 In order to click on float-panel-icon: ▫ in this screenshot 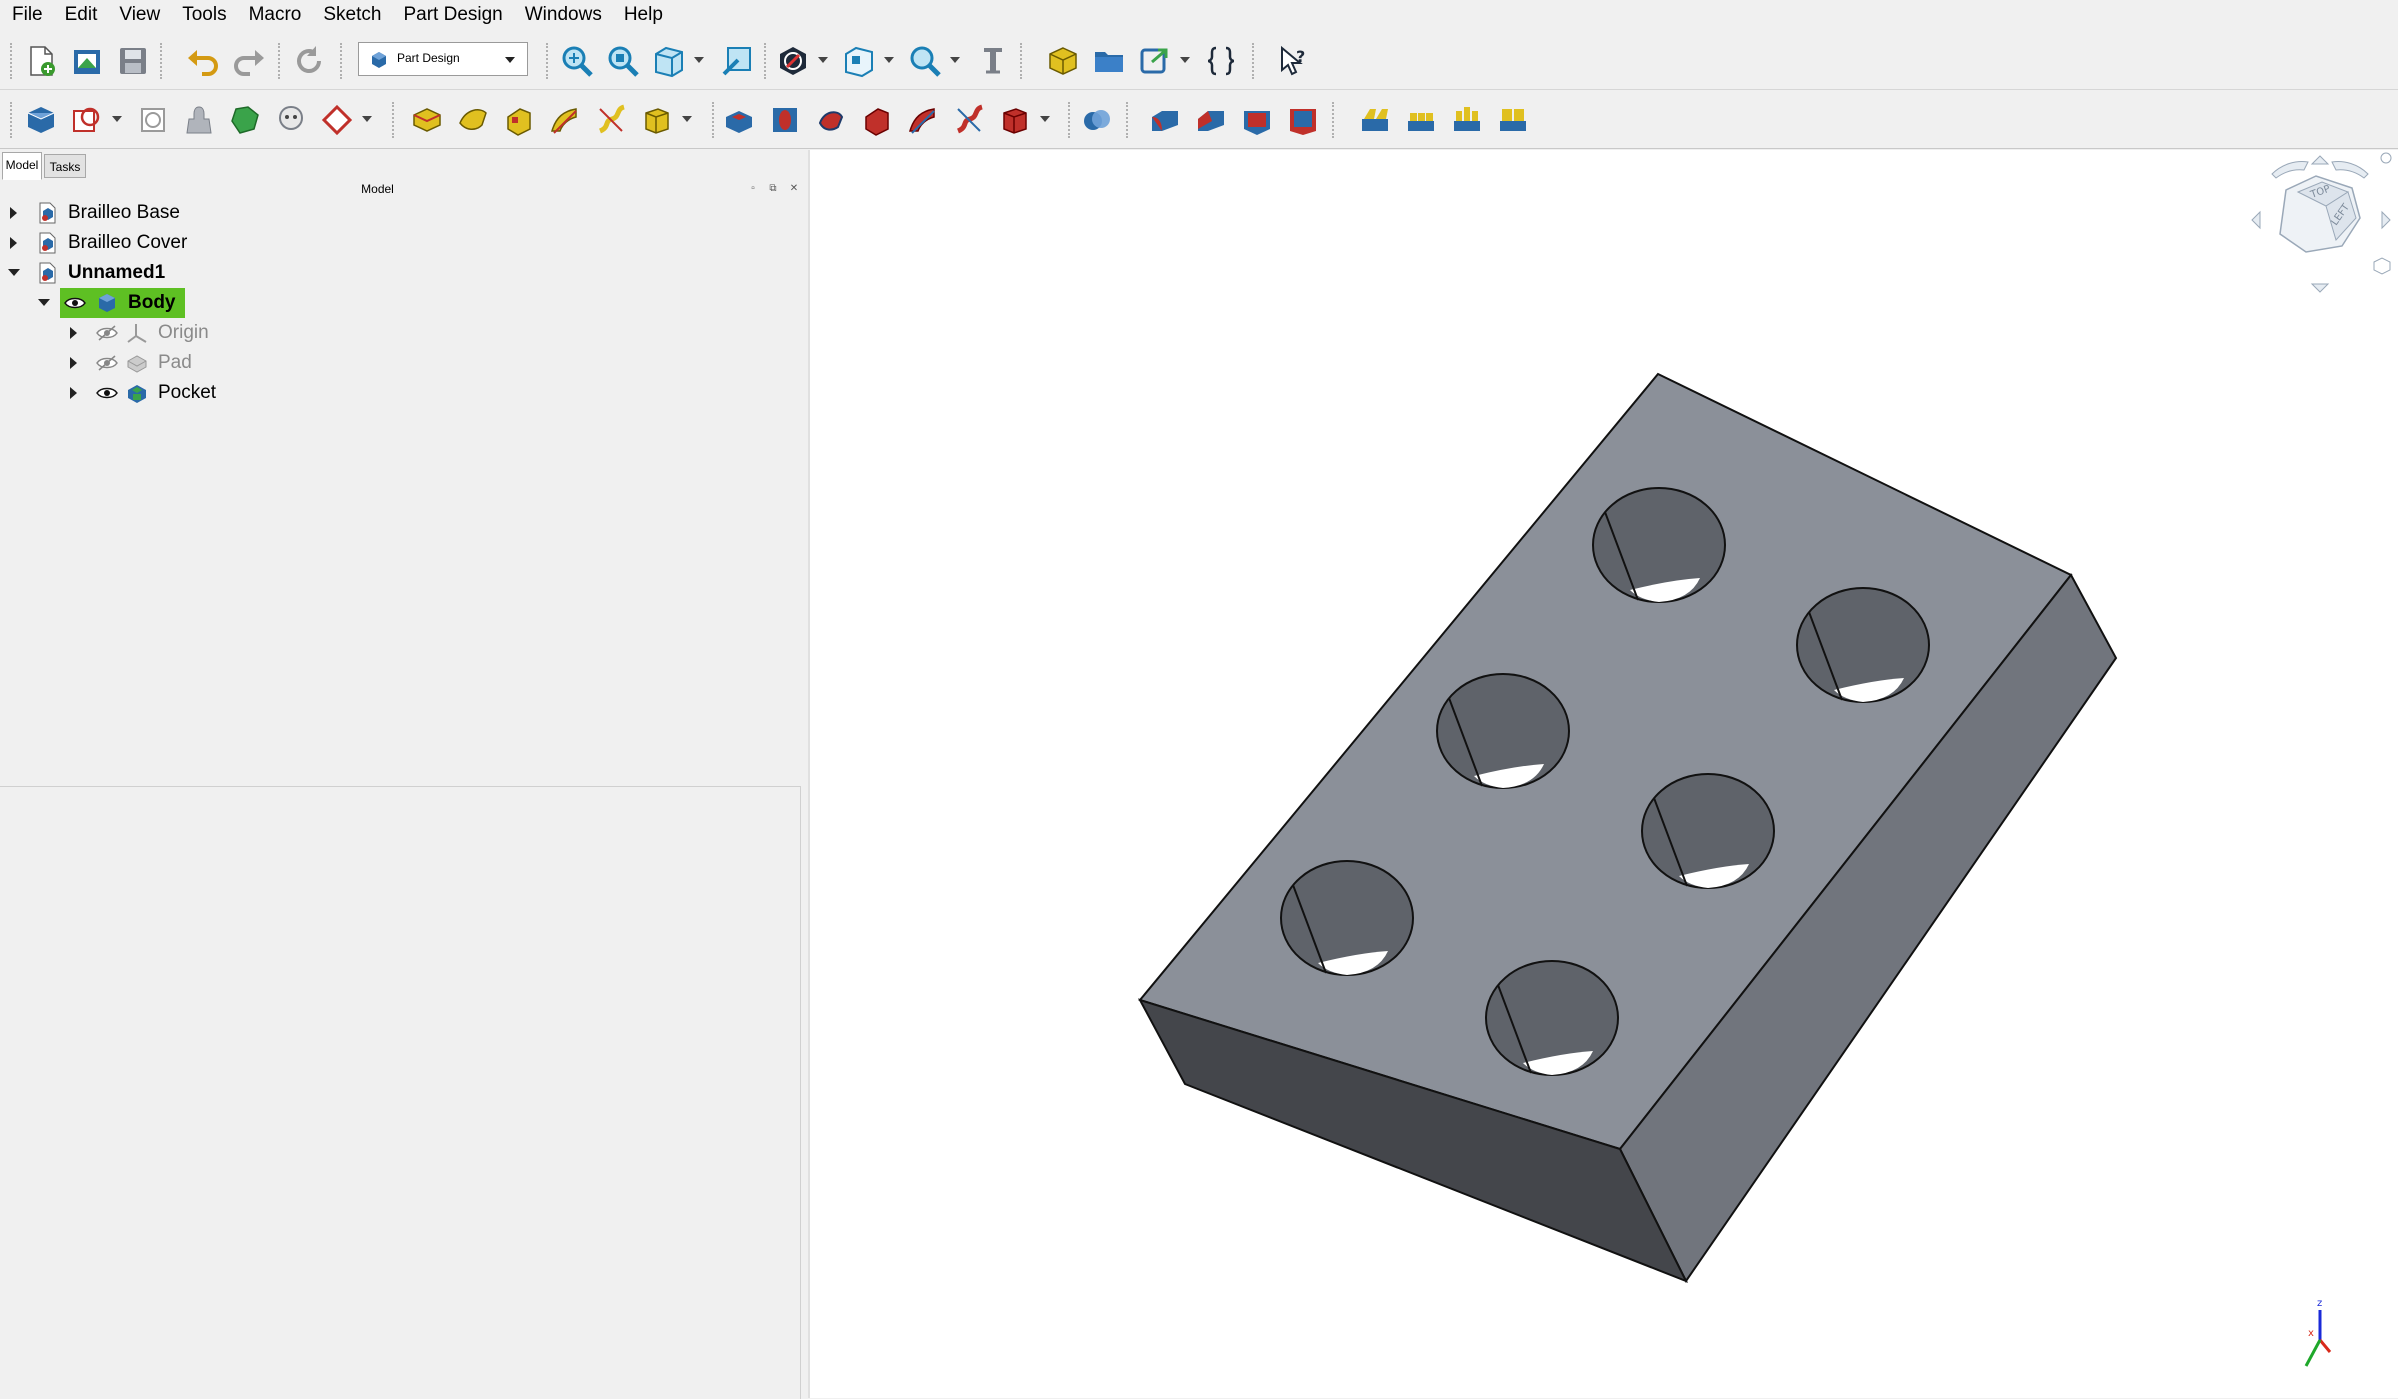, I will do `click(753, 189)`.